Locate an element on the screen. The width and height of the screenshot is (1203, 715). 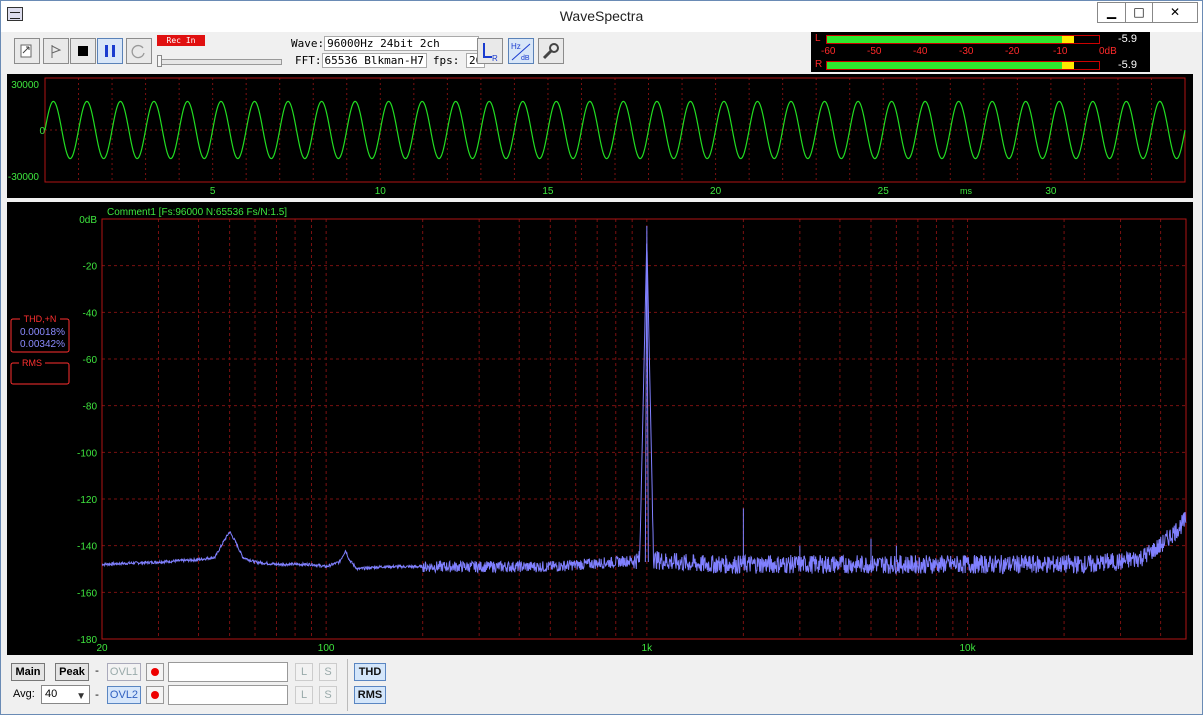
meter-bar-right is located at coordinates (963, 65).